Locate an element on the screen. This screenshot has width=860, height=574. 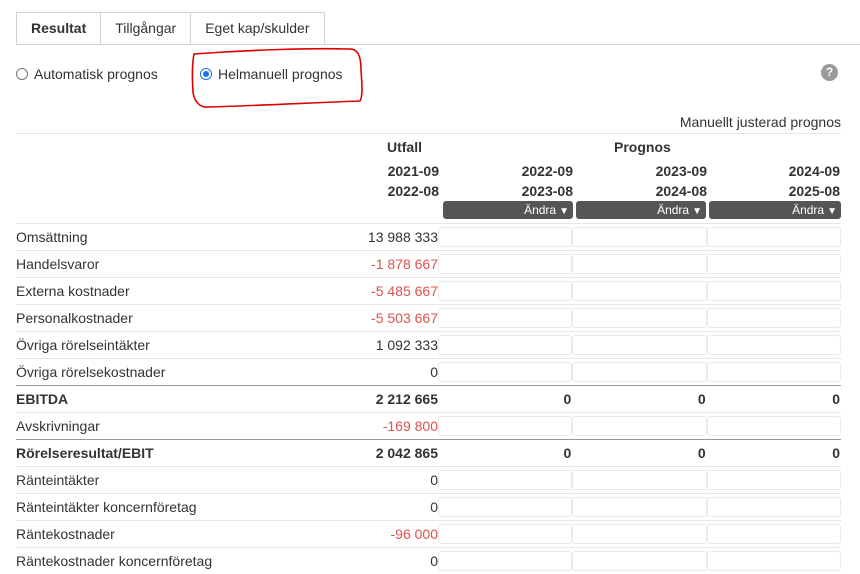
table-row: Ränteintäkter koncernföretag 0 is located at coordinates (428, 507).